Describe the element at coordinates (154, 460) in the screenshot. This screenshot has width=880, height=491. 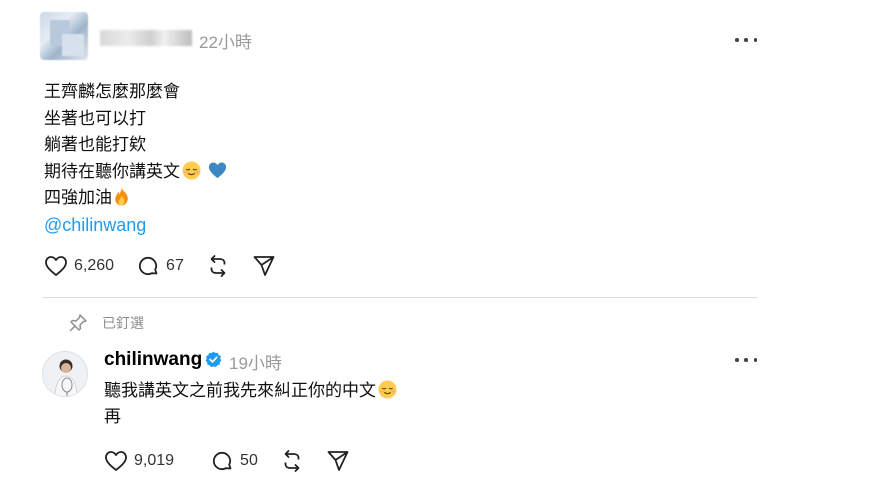
I see `reply-like-count: 9,019` at that location.